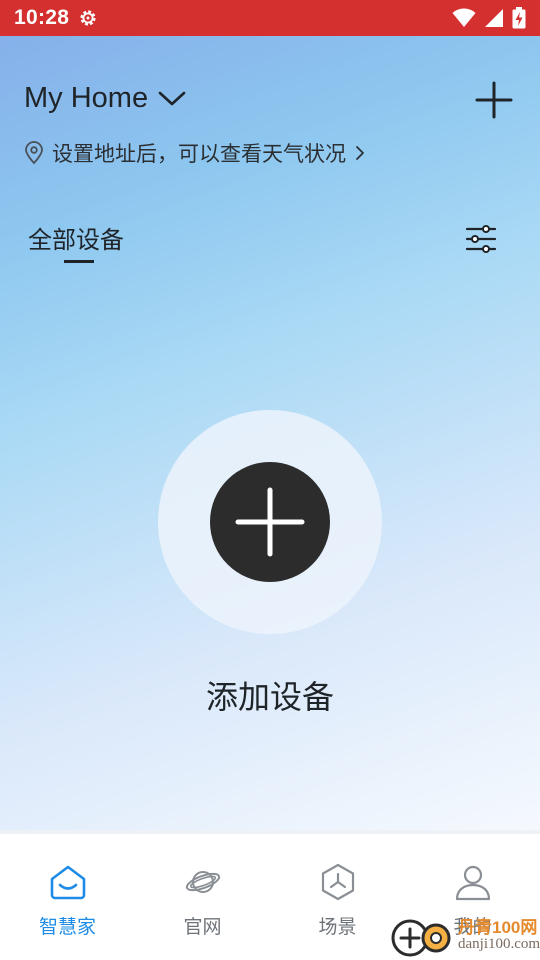  I want to click on add-device-button, so click(270, 522).